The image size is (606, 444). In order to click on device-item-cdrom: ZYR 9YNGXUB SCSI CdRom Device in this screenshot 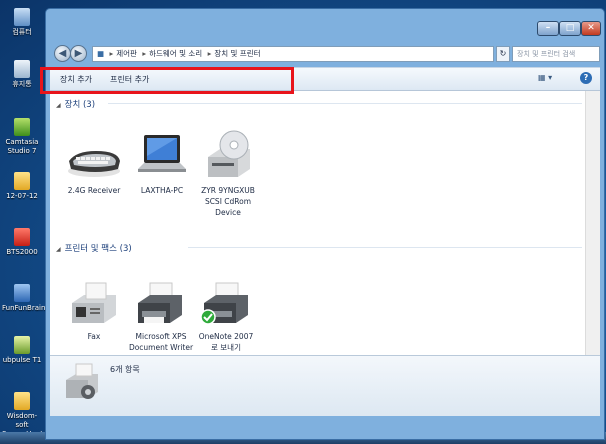, I will do `click(228, 174)`.